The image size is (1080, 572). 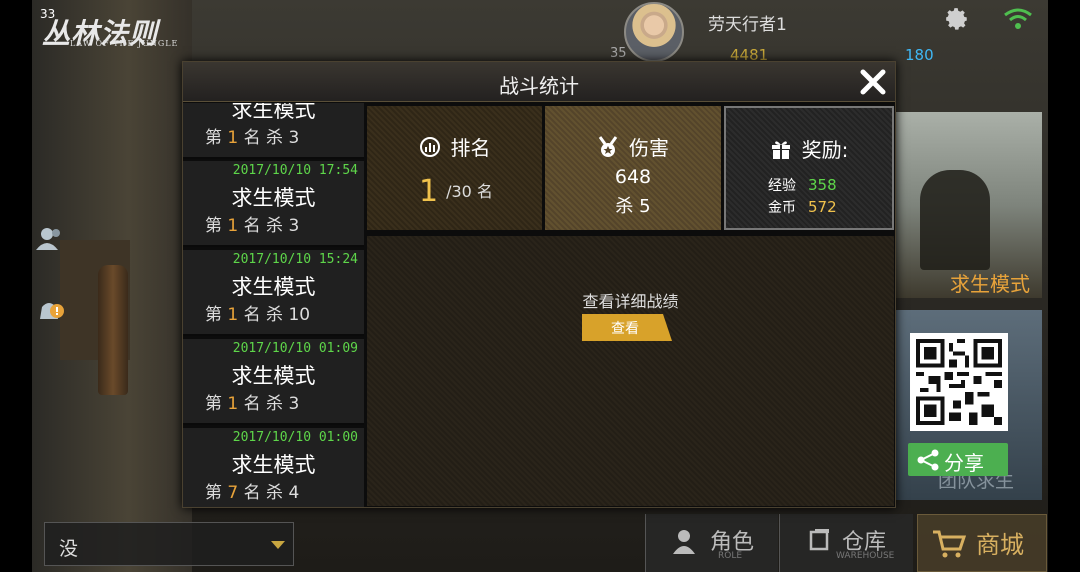 What do you see at coordinates (802, 207) in the screenshot?
I see `coin-line: 金币 572` at bounding box center [802, 207].